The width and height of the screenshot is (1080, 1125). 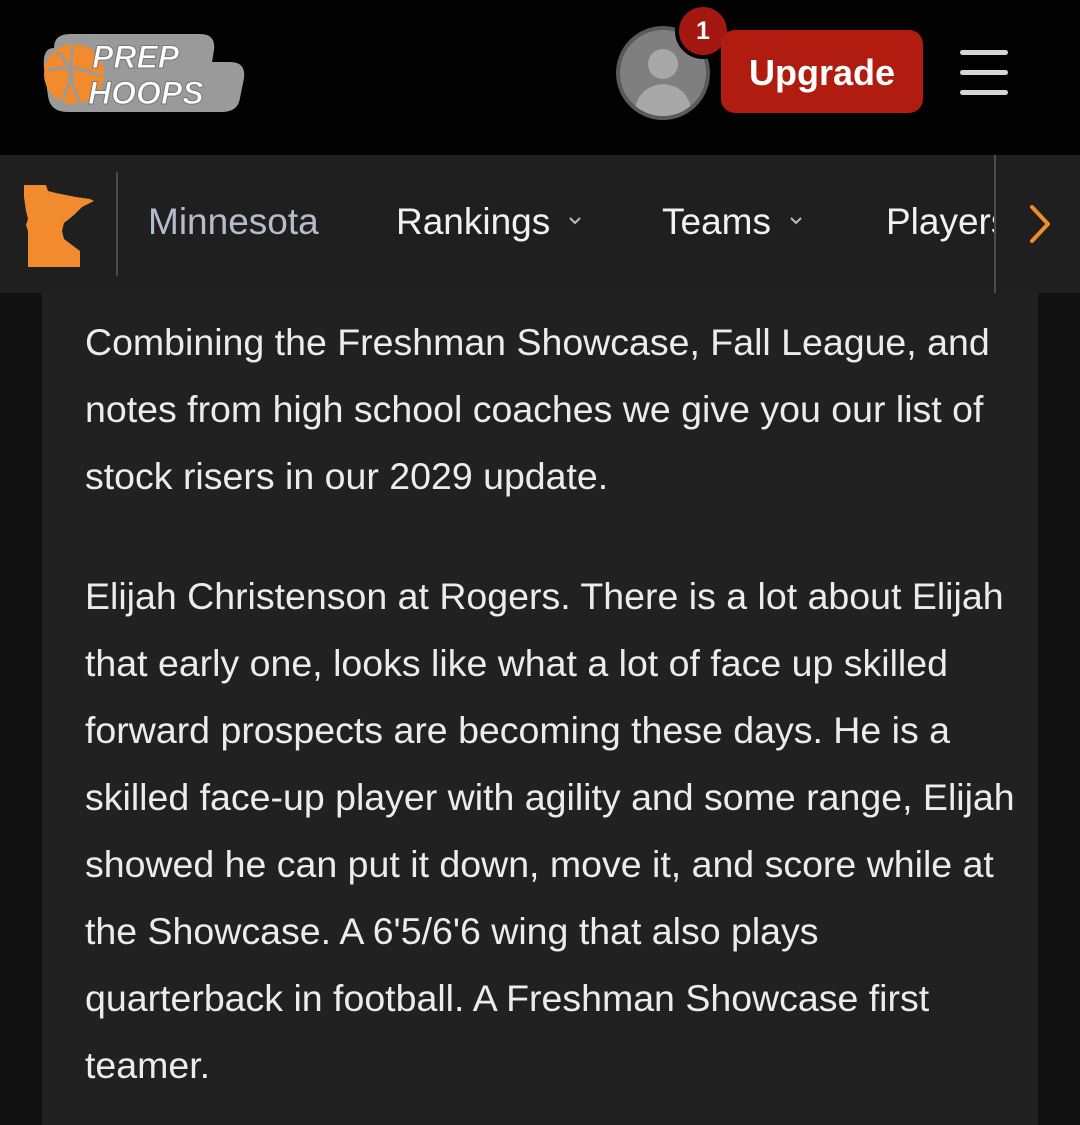 What do you see at coordinates (1040, 224) in the screenshot?
I see `chevron-right-icon` at bounding box center [1040, 224].